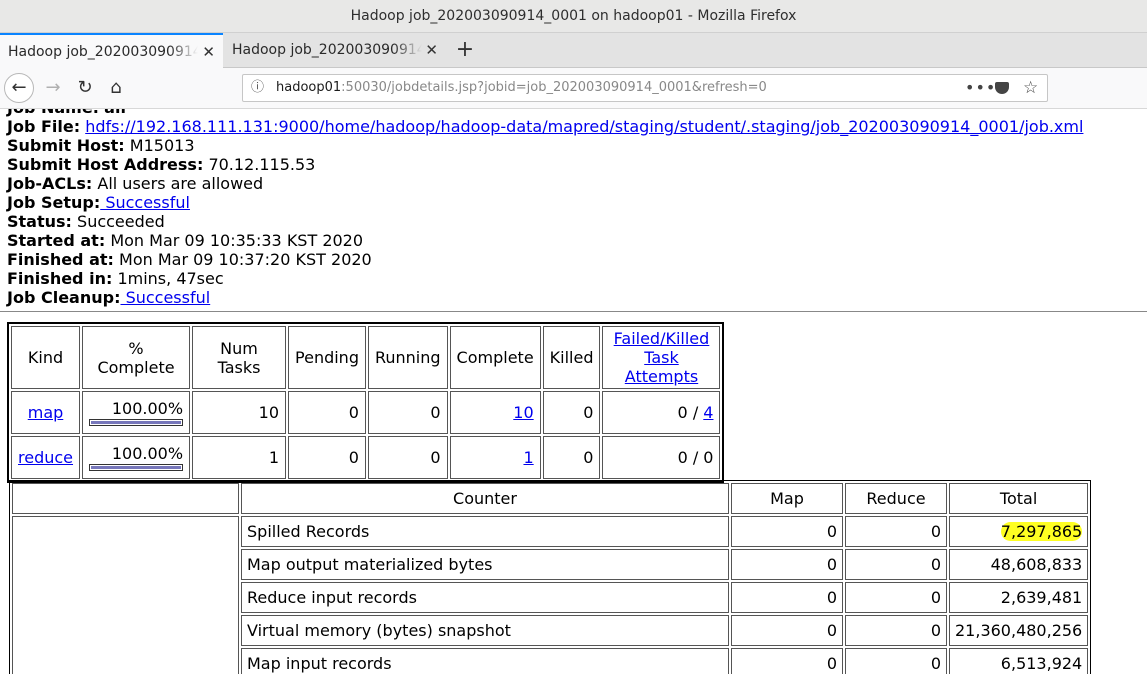 The image size is (1147, 674). Describe the element at coordinates (495, 412) in the screenshot. I see `complete-cell: 10` at that location.